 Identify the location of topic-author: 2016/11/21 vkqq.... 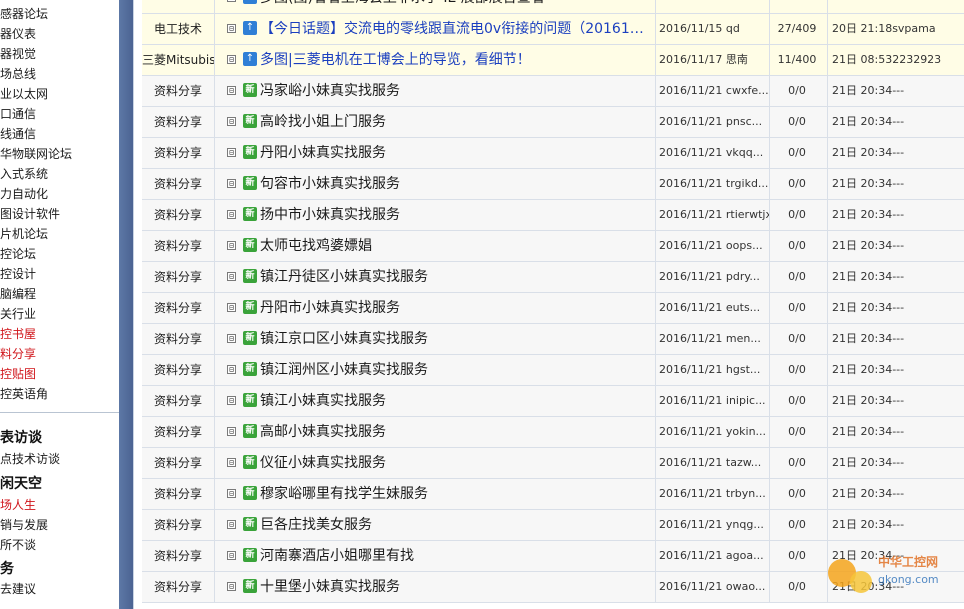
(713, 153).